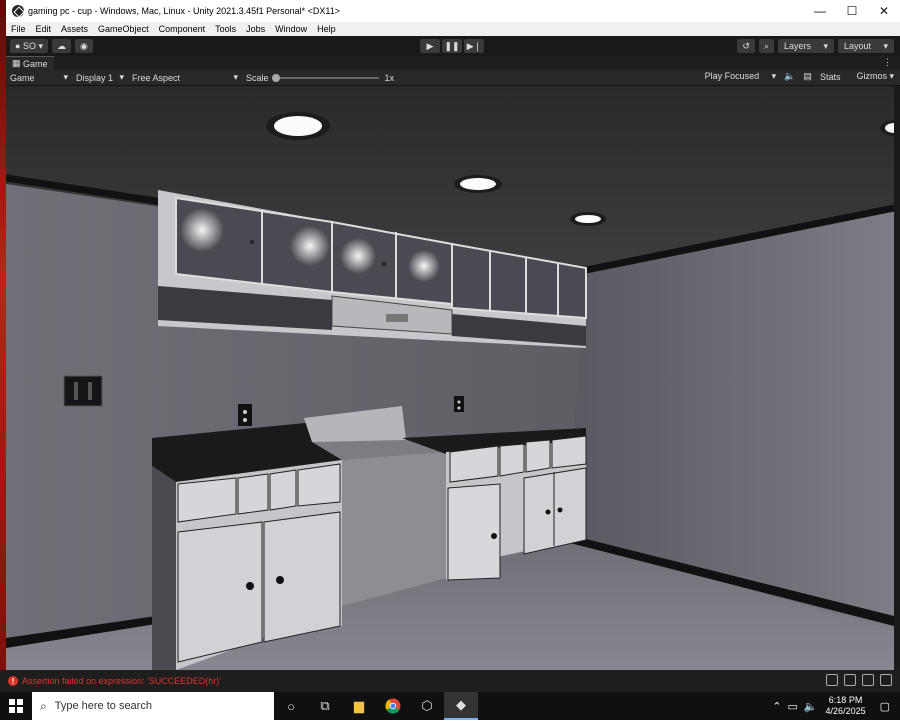  What do you see at coordinates (255, 29) in the screenshot?
I see `menu-jobs: Jobs` at bounding box center [255, 29].